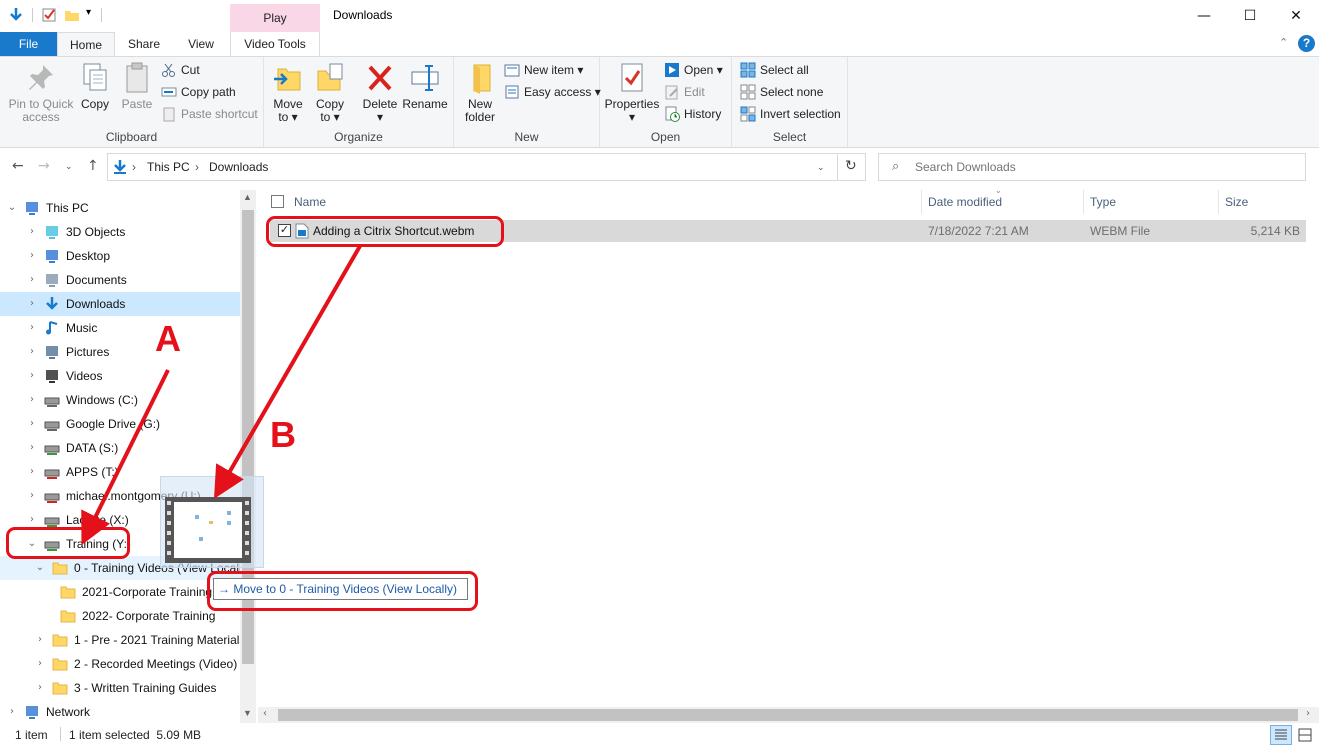  What do you see at coordinates (774, 70) in the screenshot?
I see `select-all-button: Select all` at bounding box center [774, 70].